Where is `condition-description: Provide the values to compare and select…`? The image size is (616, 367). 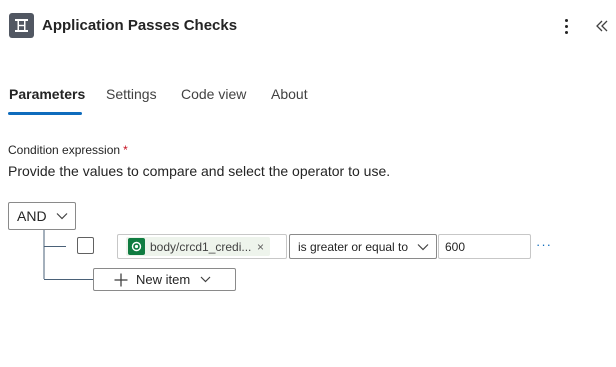 condition-description: Provide the values to compare and select… is located at coordinates (199, 171).